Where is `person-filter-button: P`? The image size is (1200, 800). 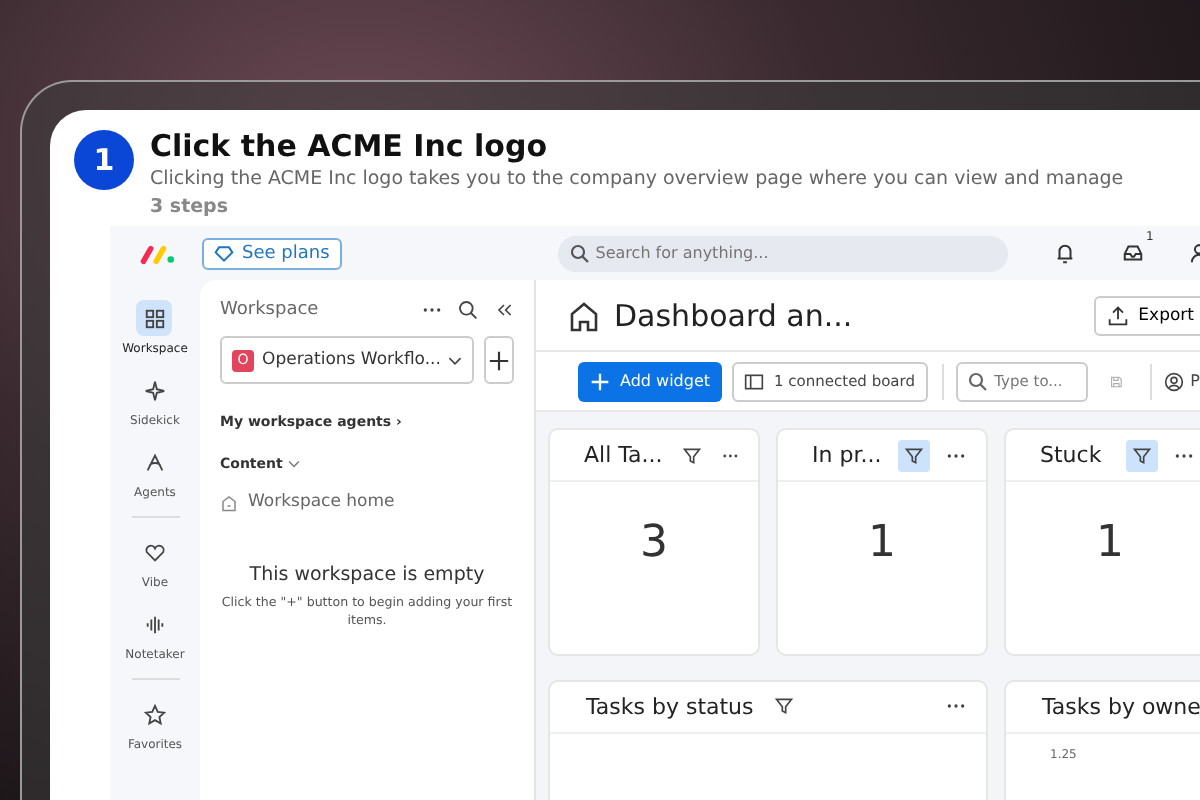
person-filter-button: P is located at coordinates (1182, 381).